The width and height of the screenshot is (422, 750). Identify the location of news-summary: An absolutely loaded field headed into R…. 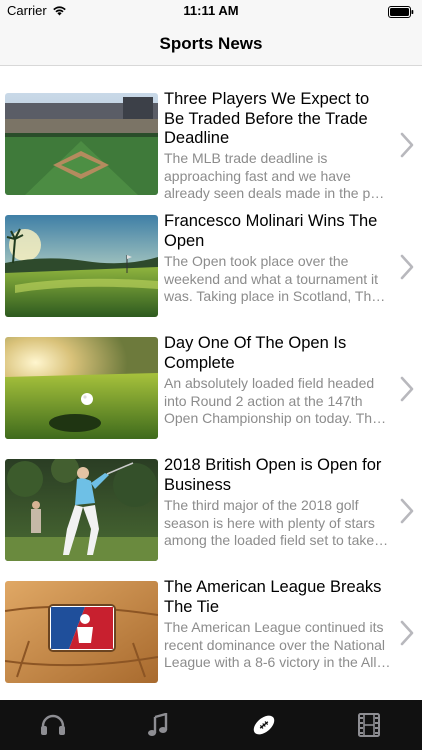
(272, 400).